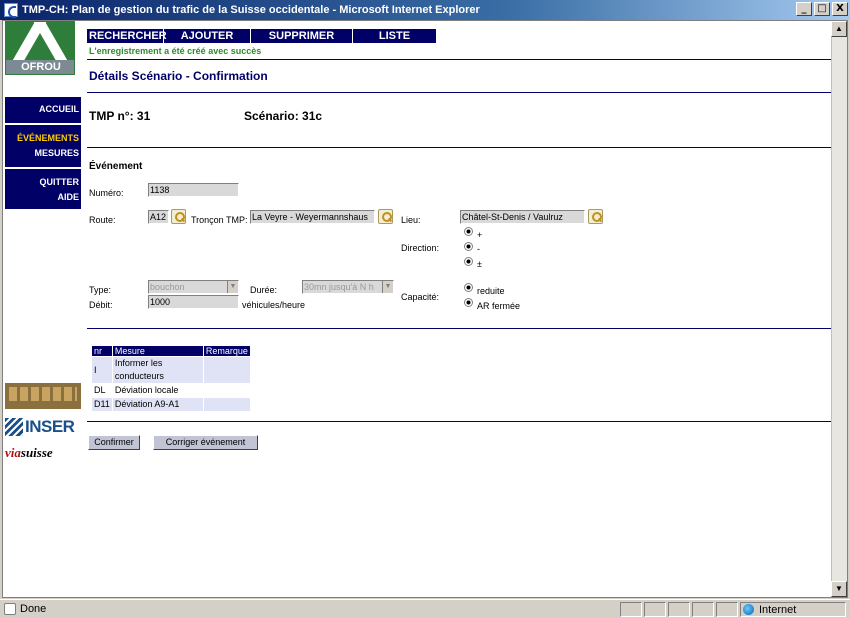 This screenshot has height=618, width=850. Describe the element at coordinates (420, 297) in the screenshot. I see `capacite-label: Capacité:` at that location.